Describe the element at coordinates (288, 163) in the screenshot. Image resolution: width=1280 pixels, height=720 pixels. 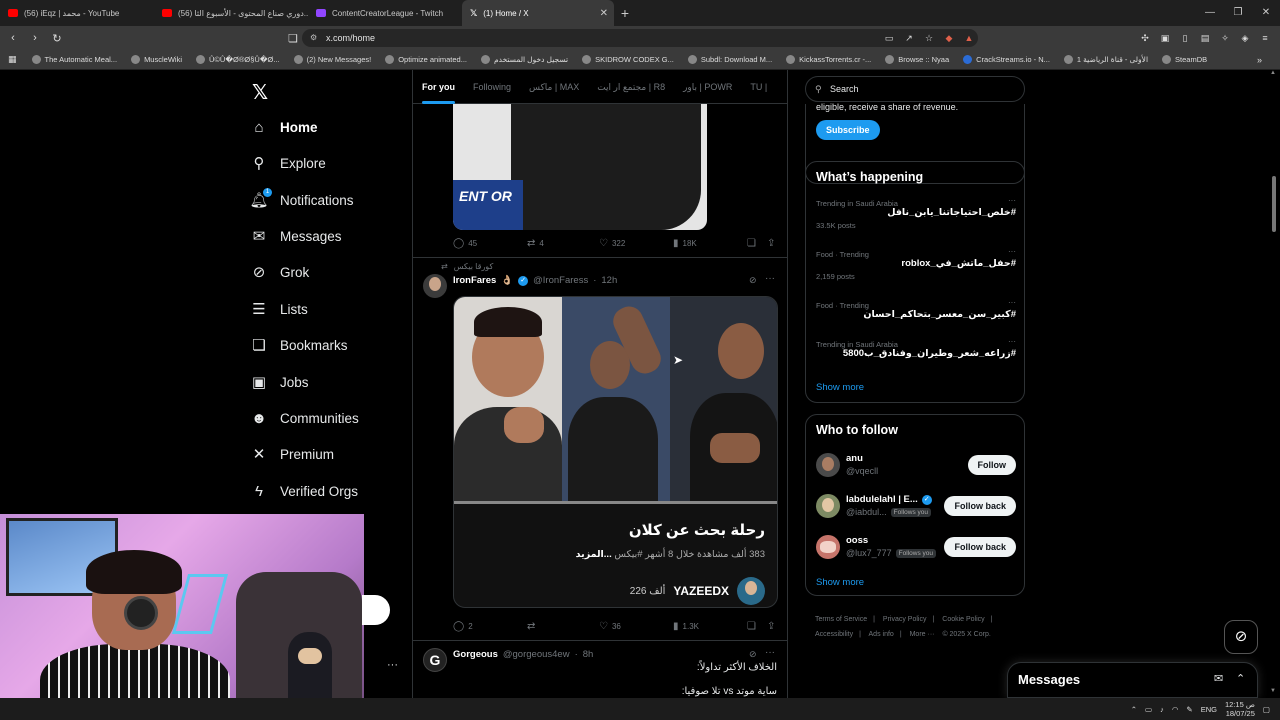
I see `nav-explore: ⚲ Explore` at that location.